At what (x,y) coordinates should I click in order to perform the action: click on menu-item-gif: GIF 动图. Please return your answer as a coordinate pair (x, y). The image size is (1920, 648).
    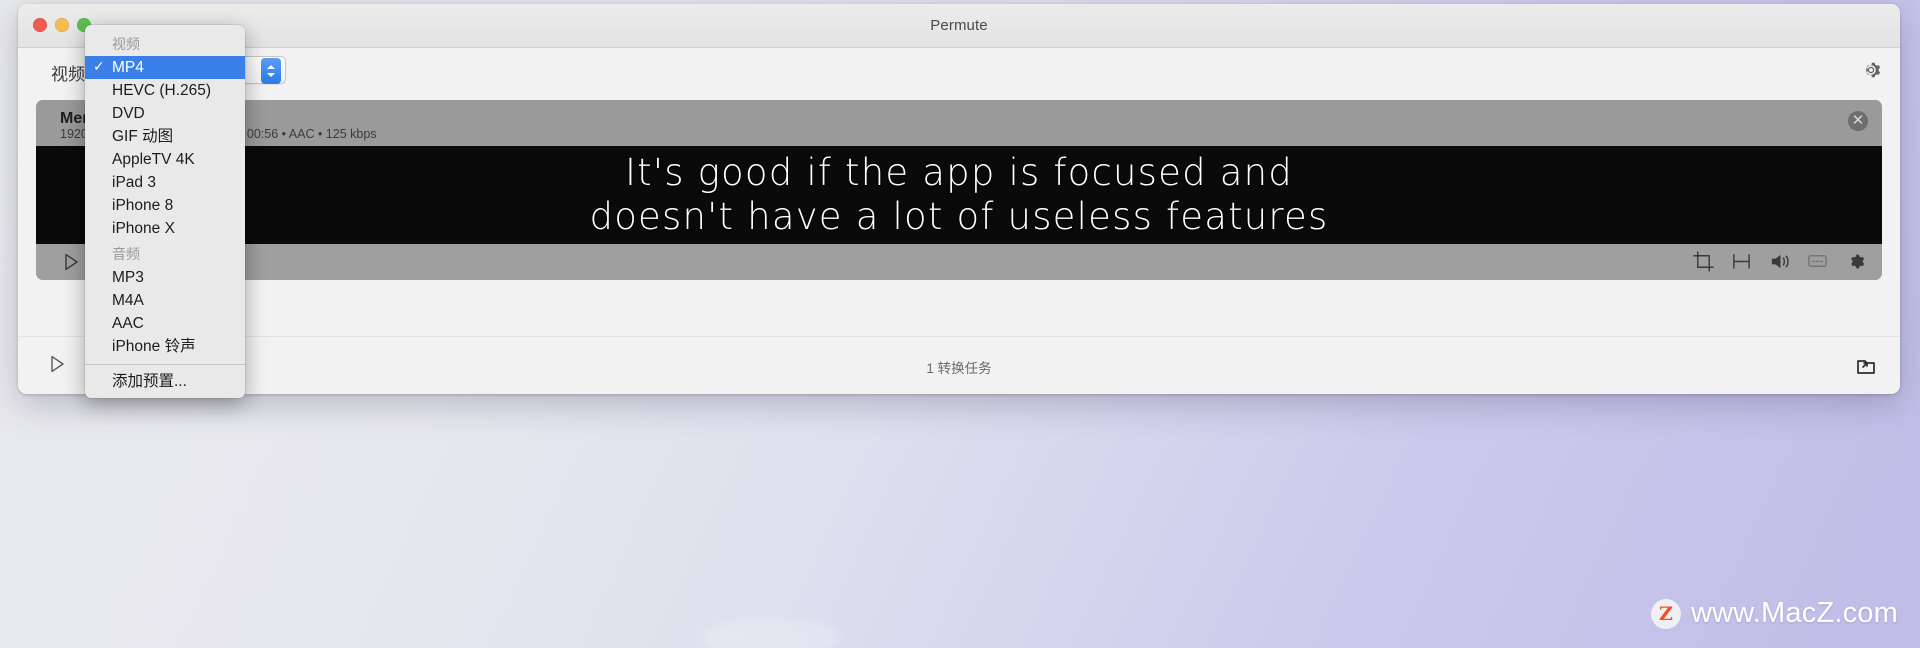
    Looking at the image, I should click on (165, 136).